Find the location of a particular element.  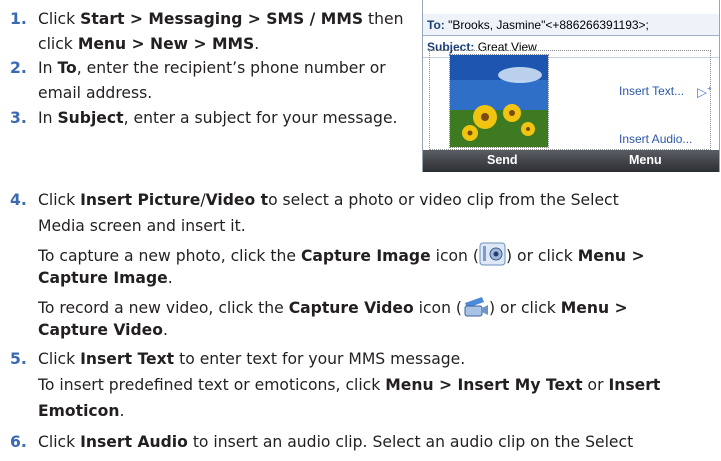

step-text-line: Media screen and insert it. is located at coordinates (142, 226).